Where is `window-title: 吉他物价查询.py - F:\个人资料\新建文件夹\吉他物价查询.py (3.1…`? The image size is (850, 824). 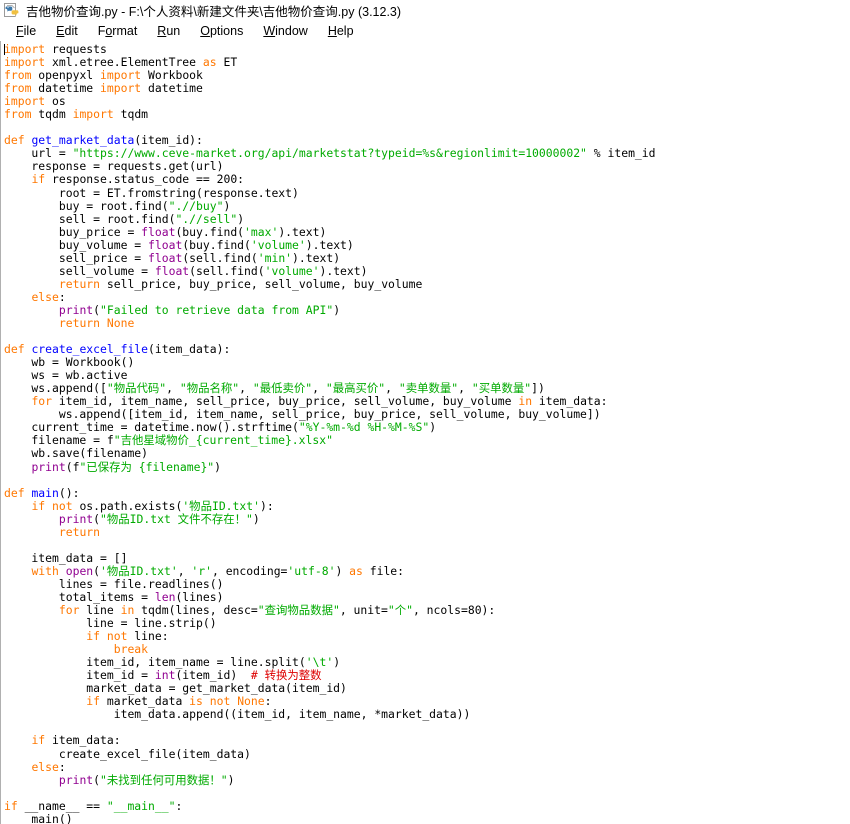 window-title: 吉他物价查询.py - F:\个人资料\新建文件夹\吉他物价查询.py (3.1… is located at coordinates (214, 12).